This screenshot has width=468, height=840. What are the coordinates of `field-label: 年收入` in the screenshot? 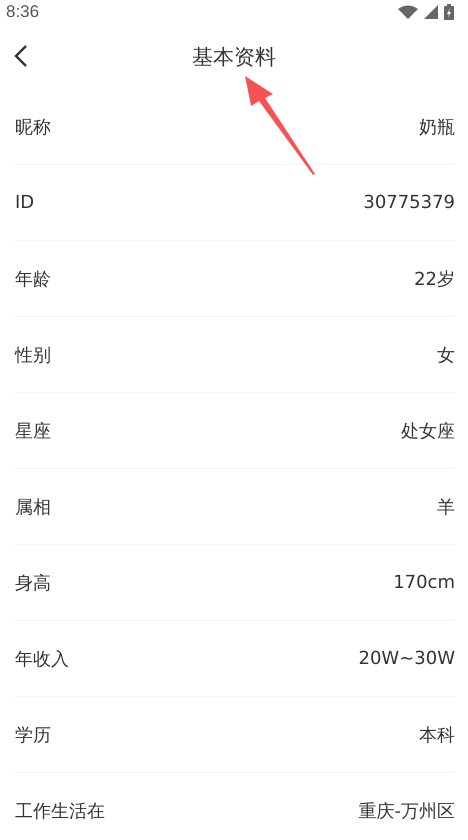 It's located at (42, 659).